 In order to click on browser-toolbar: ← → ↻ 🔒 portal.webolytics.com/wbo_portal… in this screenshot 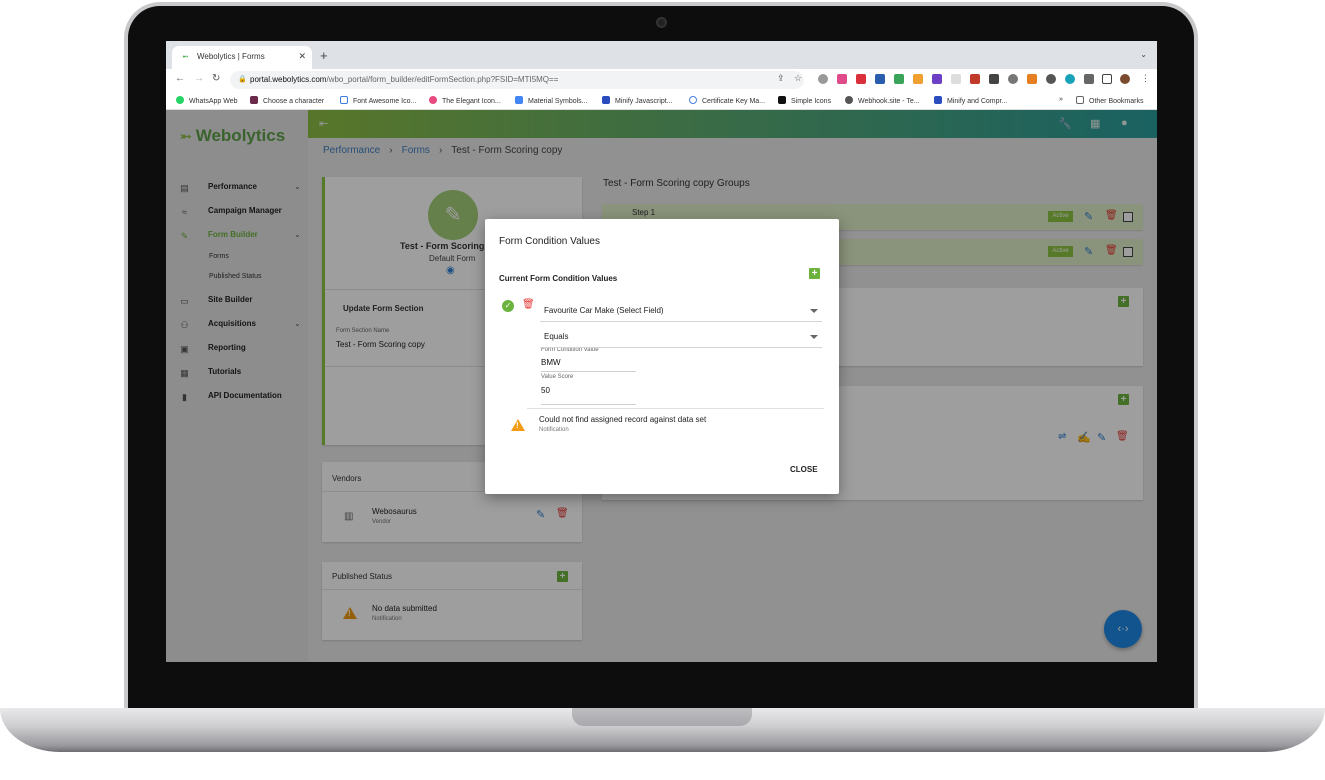, I will do `click(661, 80)`.